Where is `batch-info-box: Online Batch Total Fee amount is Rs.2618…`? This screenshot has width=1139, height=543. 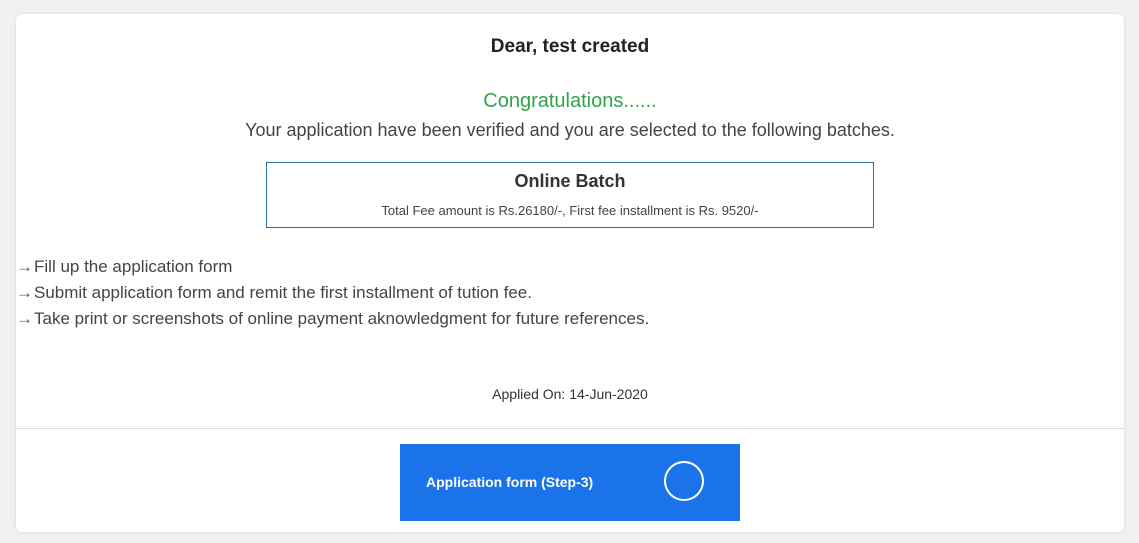
batch-info-box: Online Batch Total Fee amount is Rs.2618… is located at coordinates (570, 195).